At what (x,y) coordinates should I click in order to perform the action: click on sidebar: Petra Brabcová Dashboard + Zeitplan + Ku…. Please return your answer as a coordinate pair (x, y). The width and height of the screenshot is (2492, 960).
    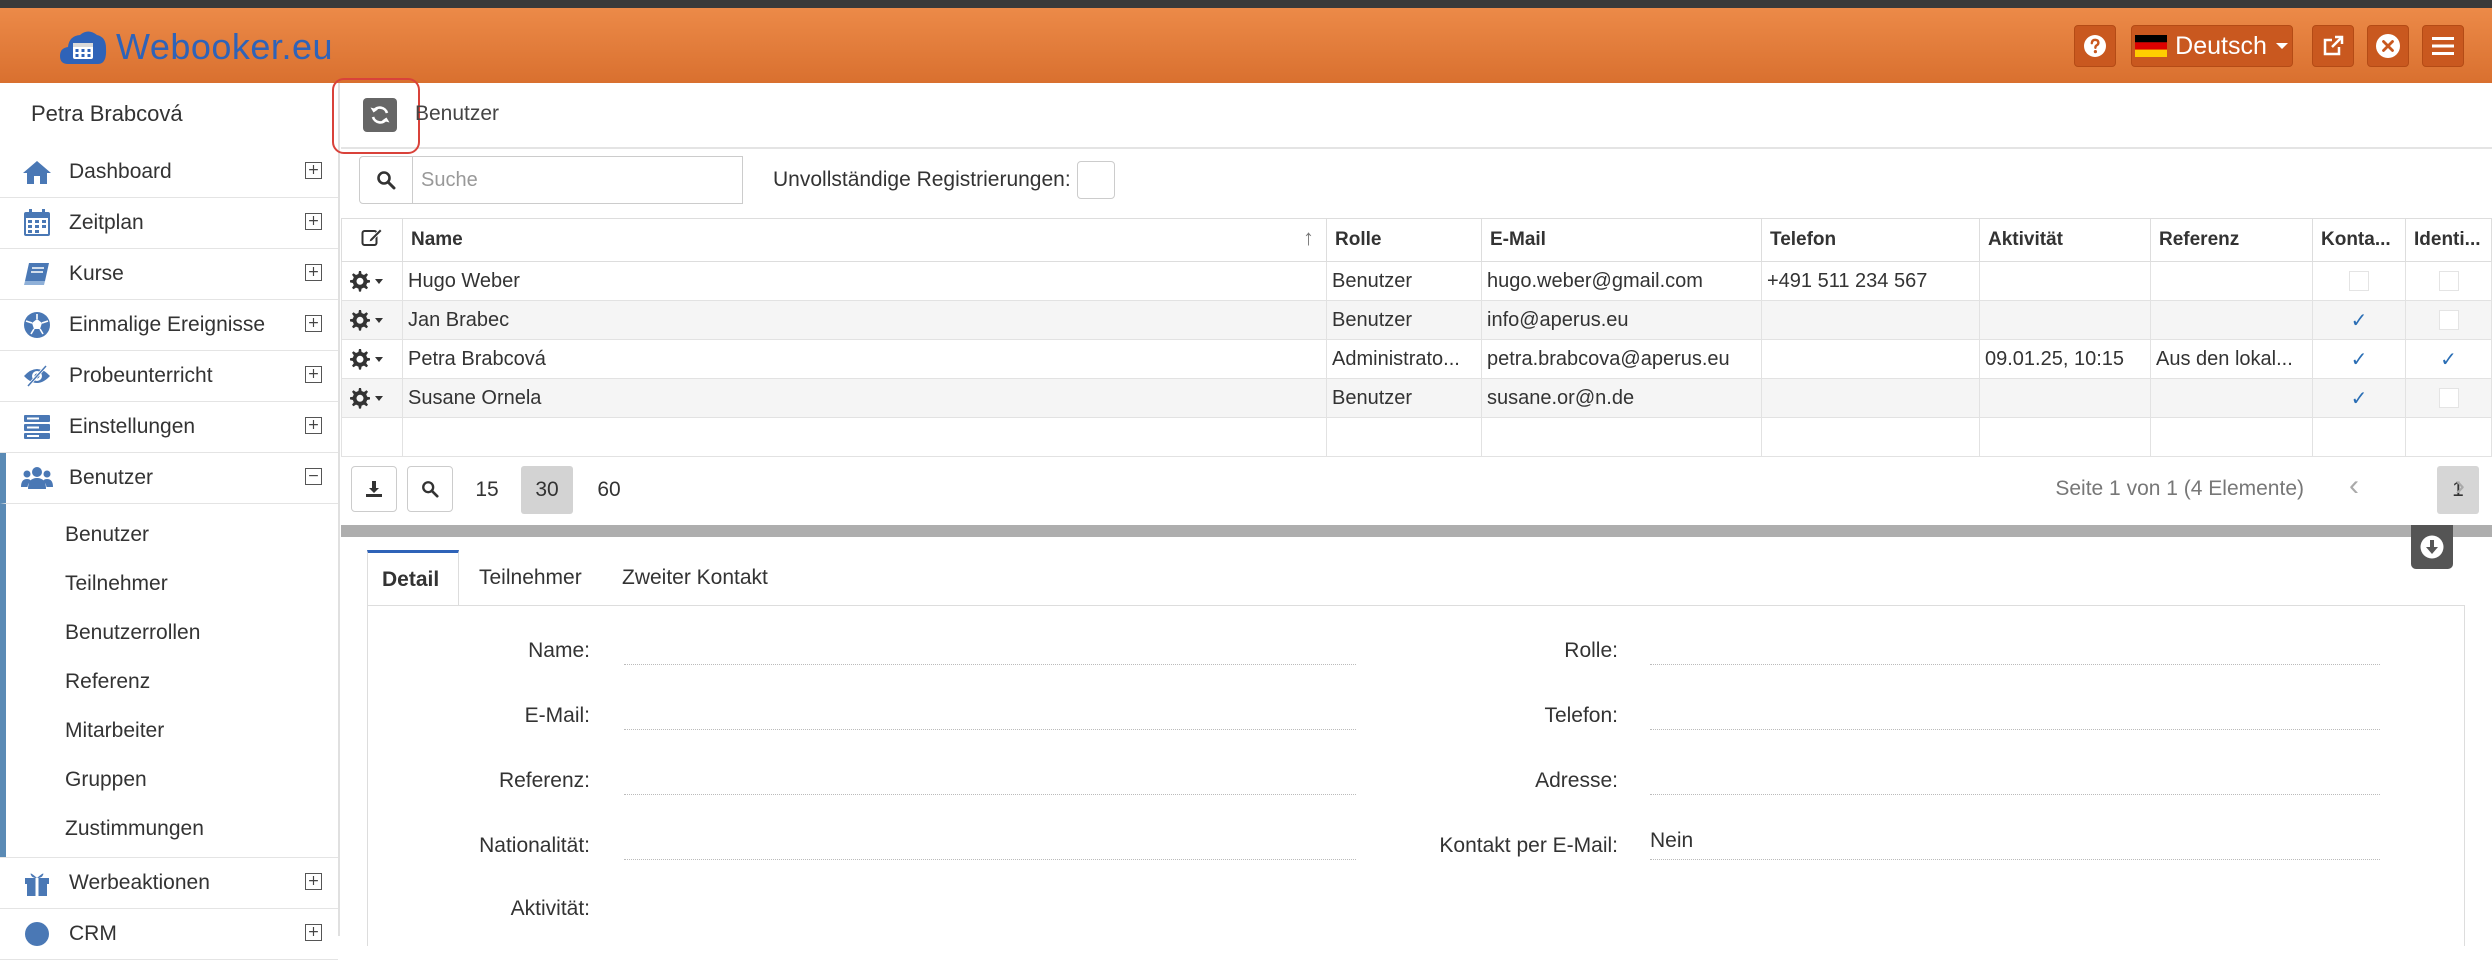
    Looking at the image, I should click on (170, 521).